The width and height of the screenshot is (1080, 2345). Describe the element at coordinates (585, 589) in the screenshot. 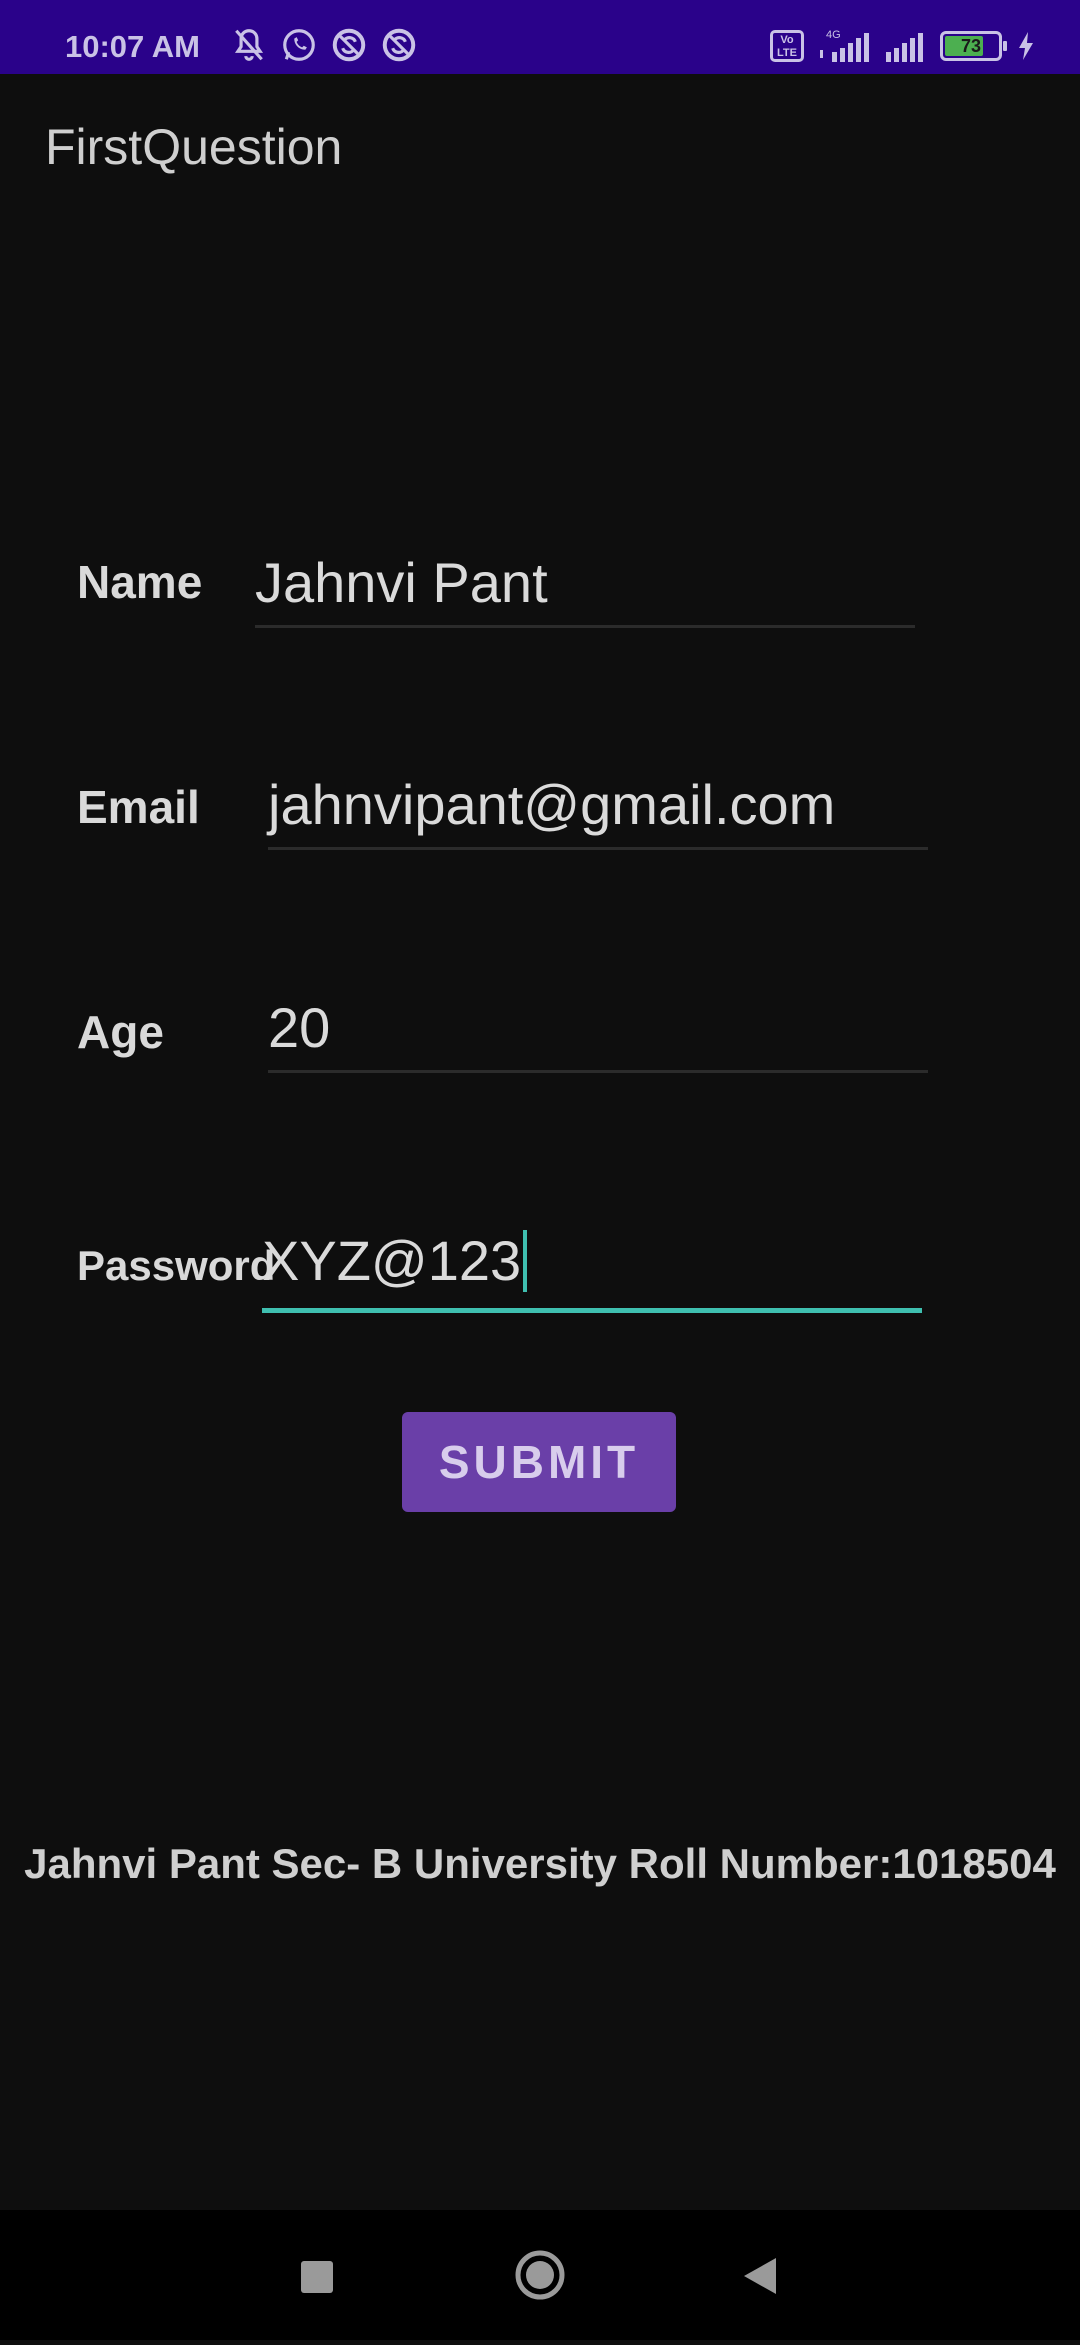

I see `name-input: Jahnvi Pant` at that location.